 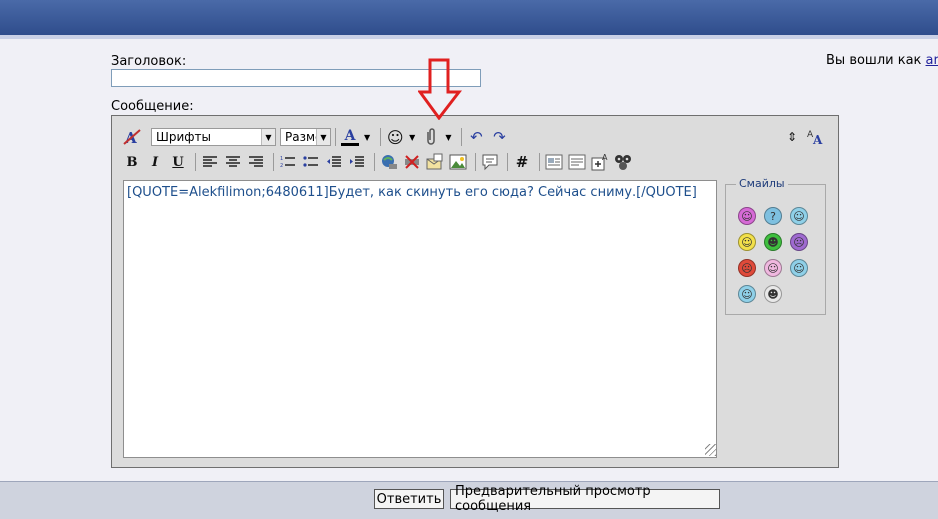 I want to click on insert-quote-icon, so click(x=490, y=162).